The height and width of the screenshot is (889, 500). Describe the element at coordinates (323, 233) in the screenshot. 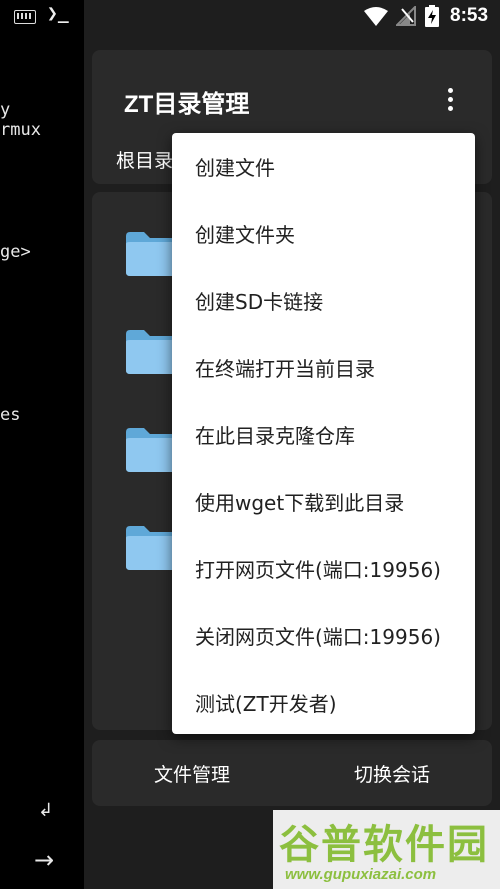

I see `menu-item-create-folder: 创建文件夹` at that location.